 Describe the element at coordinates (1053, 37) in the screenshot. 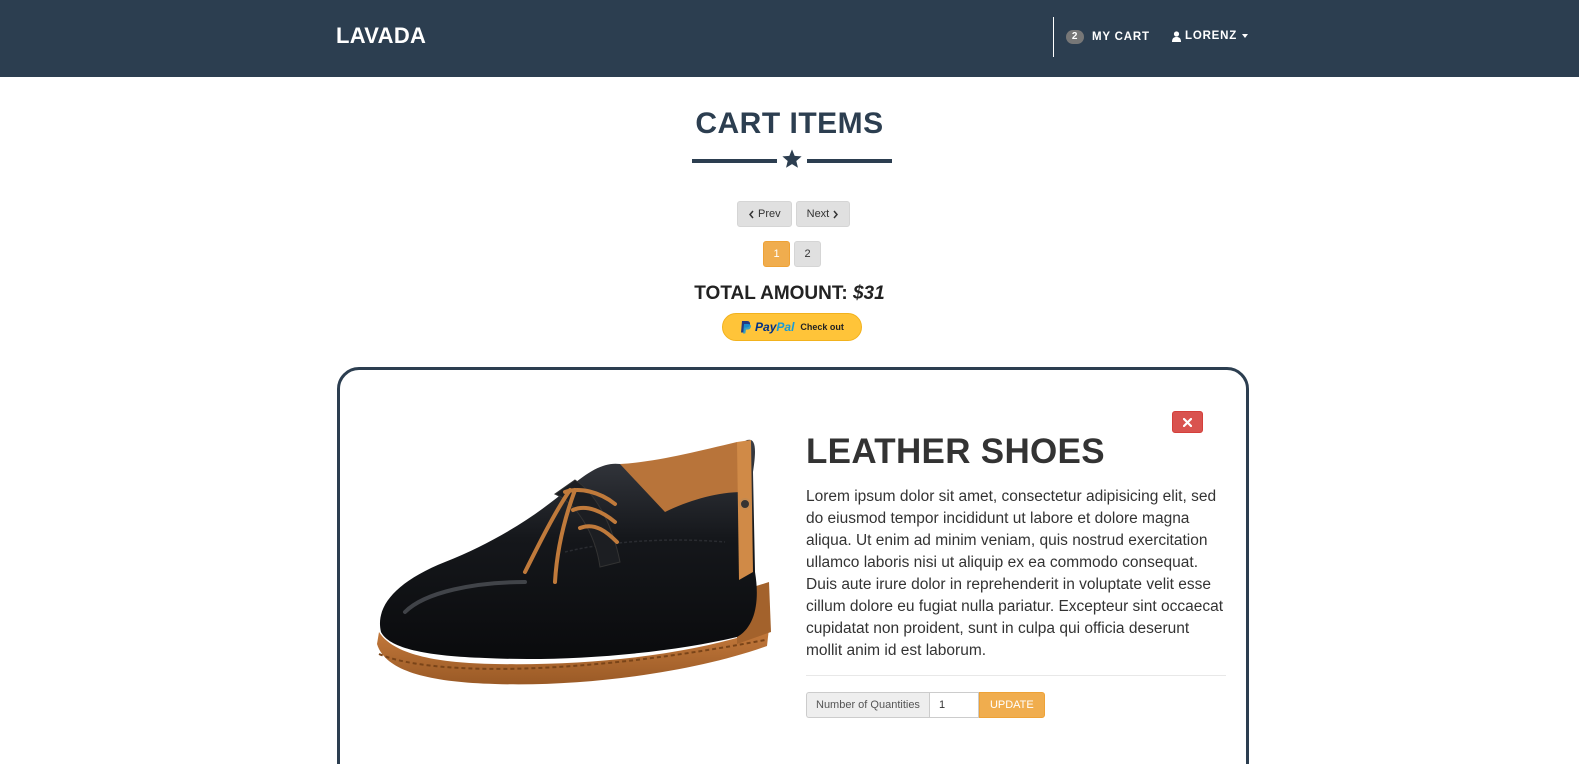

I see `nav-divider` at that location.